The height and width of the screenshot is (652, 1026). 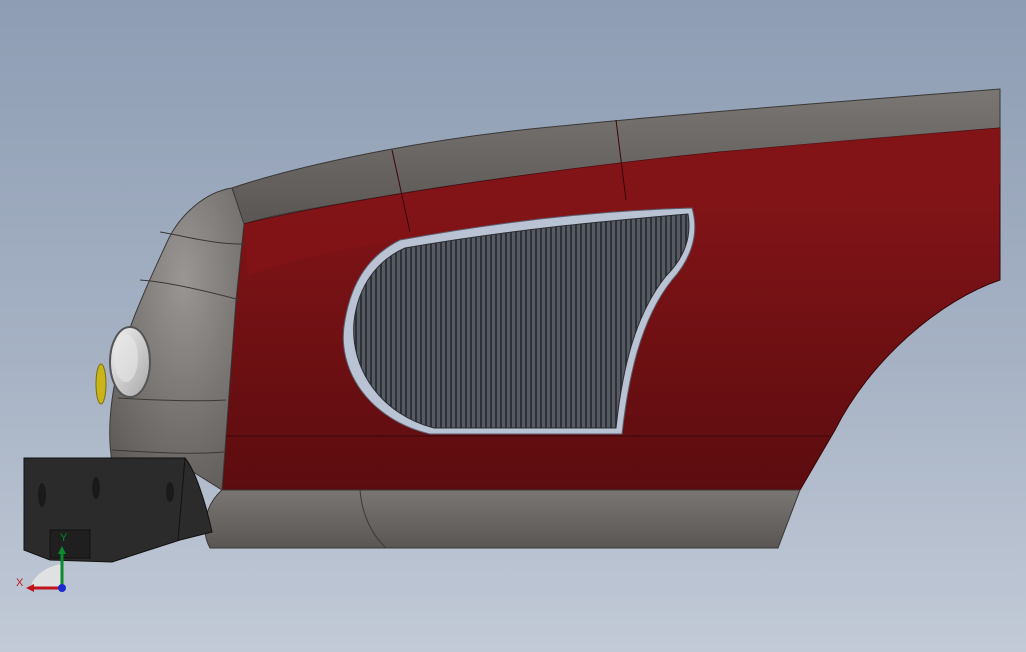 What do you see at coordinates (101, 384) in the screenshot?
I see `turn-signal` at bounding box center [101, 384].